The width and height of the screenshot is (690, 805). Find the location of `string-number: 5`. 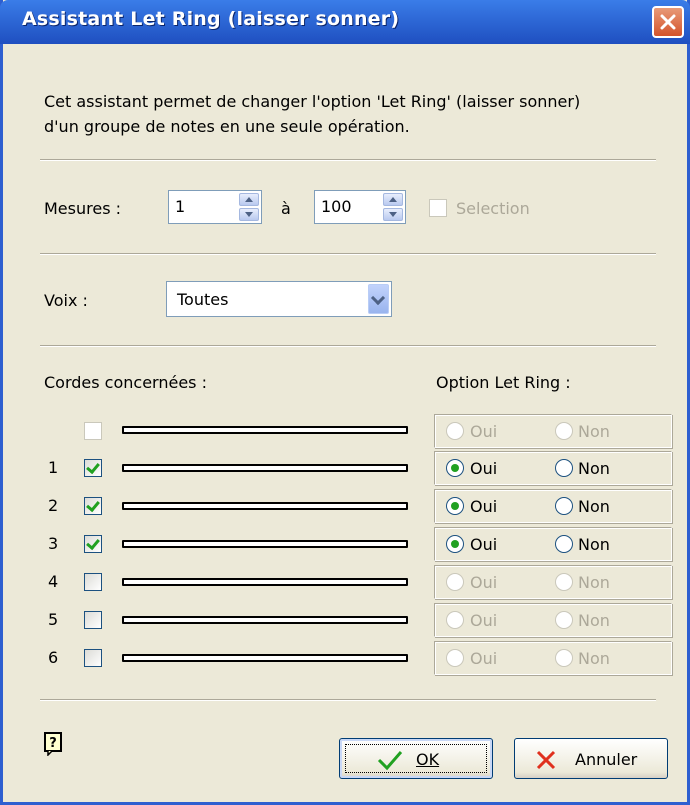

string-number: 5 is located at coordinates (53, 619).